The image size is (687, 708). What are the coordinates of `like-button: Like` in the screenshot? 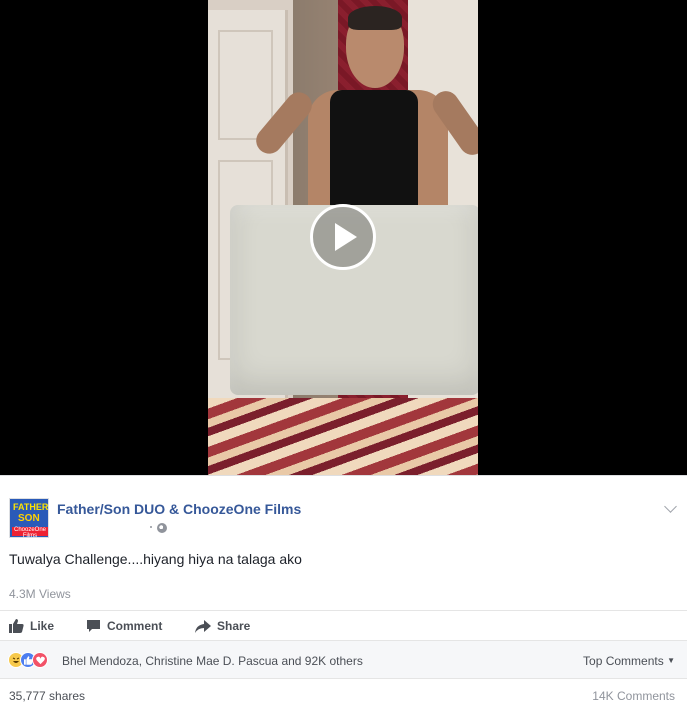 It's located at (31, 626).